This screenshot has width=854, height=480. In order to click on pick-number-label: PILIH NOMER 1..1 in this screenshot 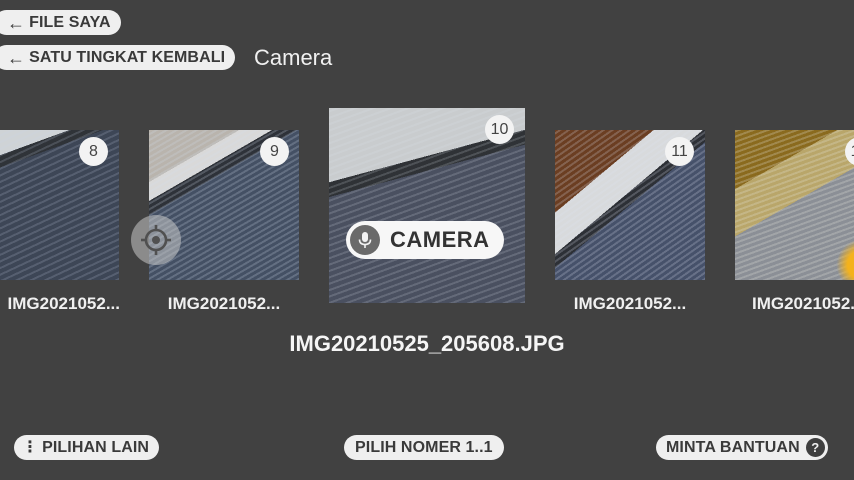, I will do `click(424, 447)`.